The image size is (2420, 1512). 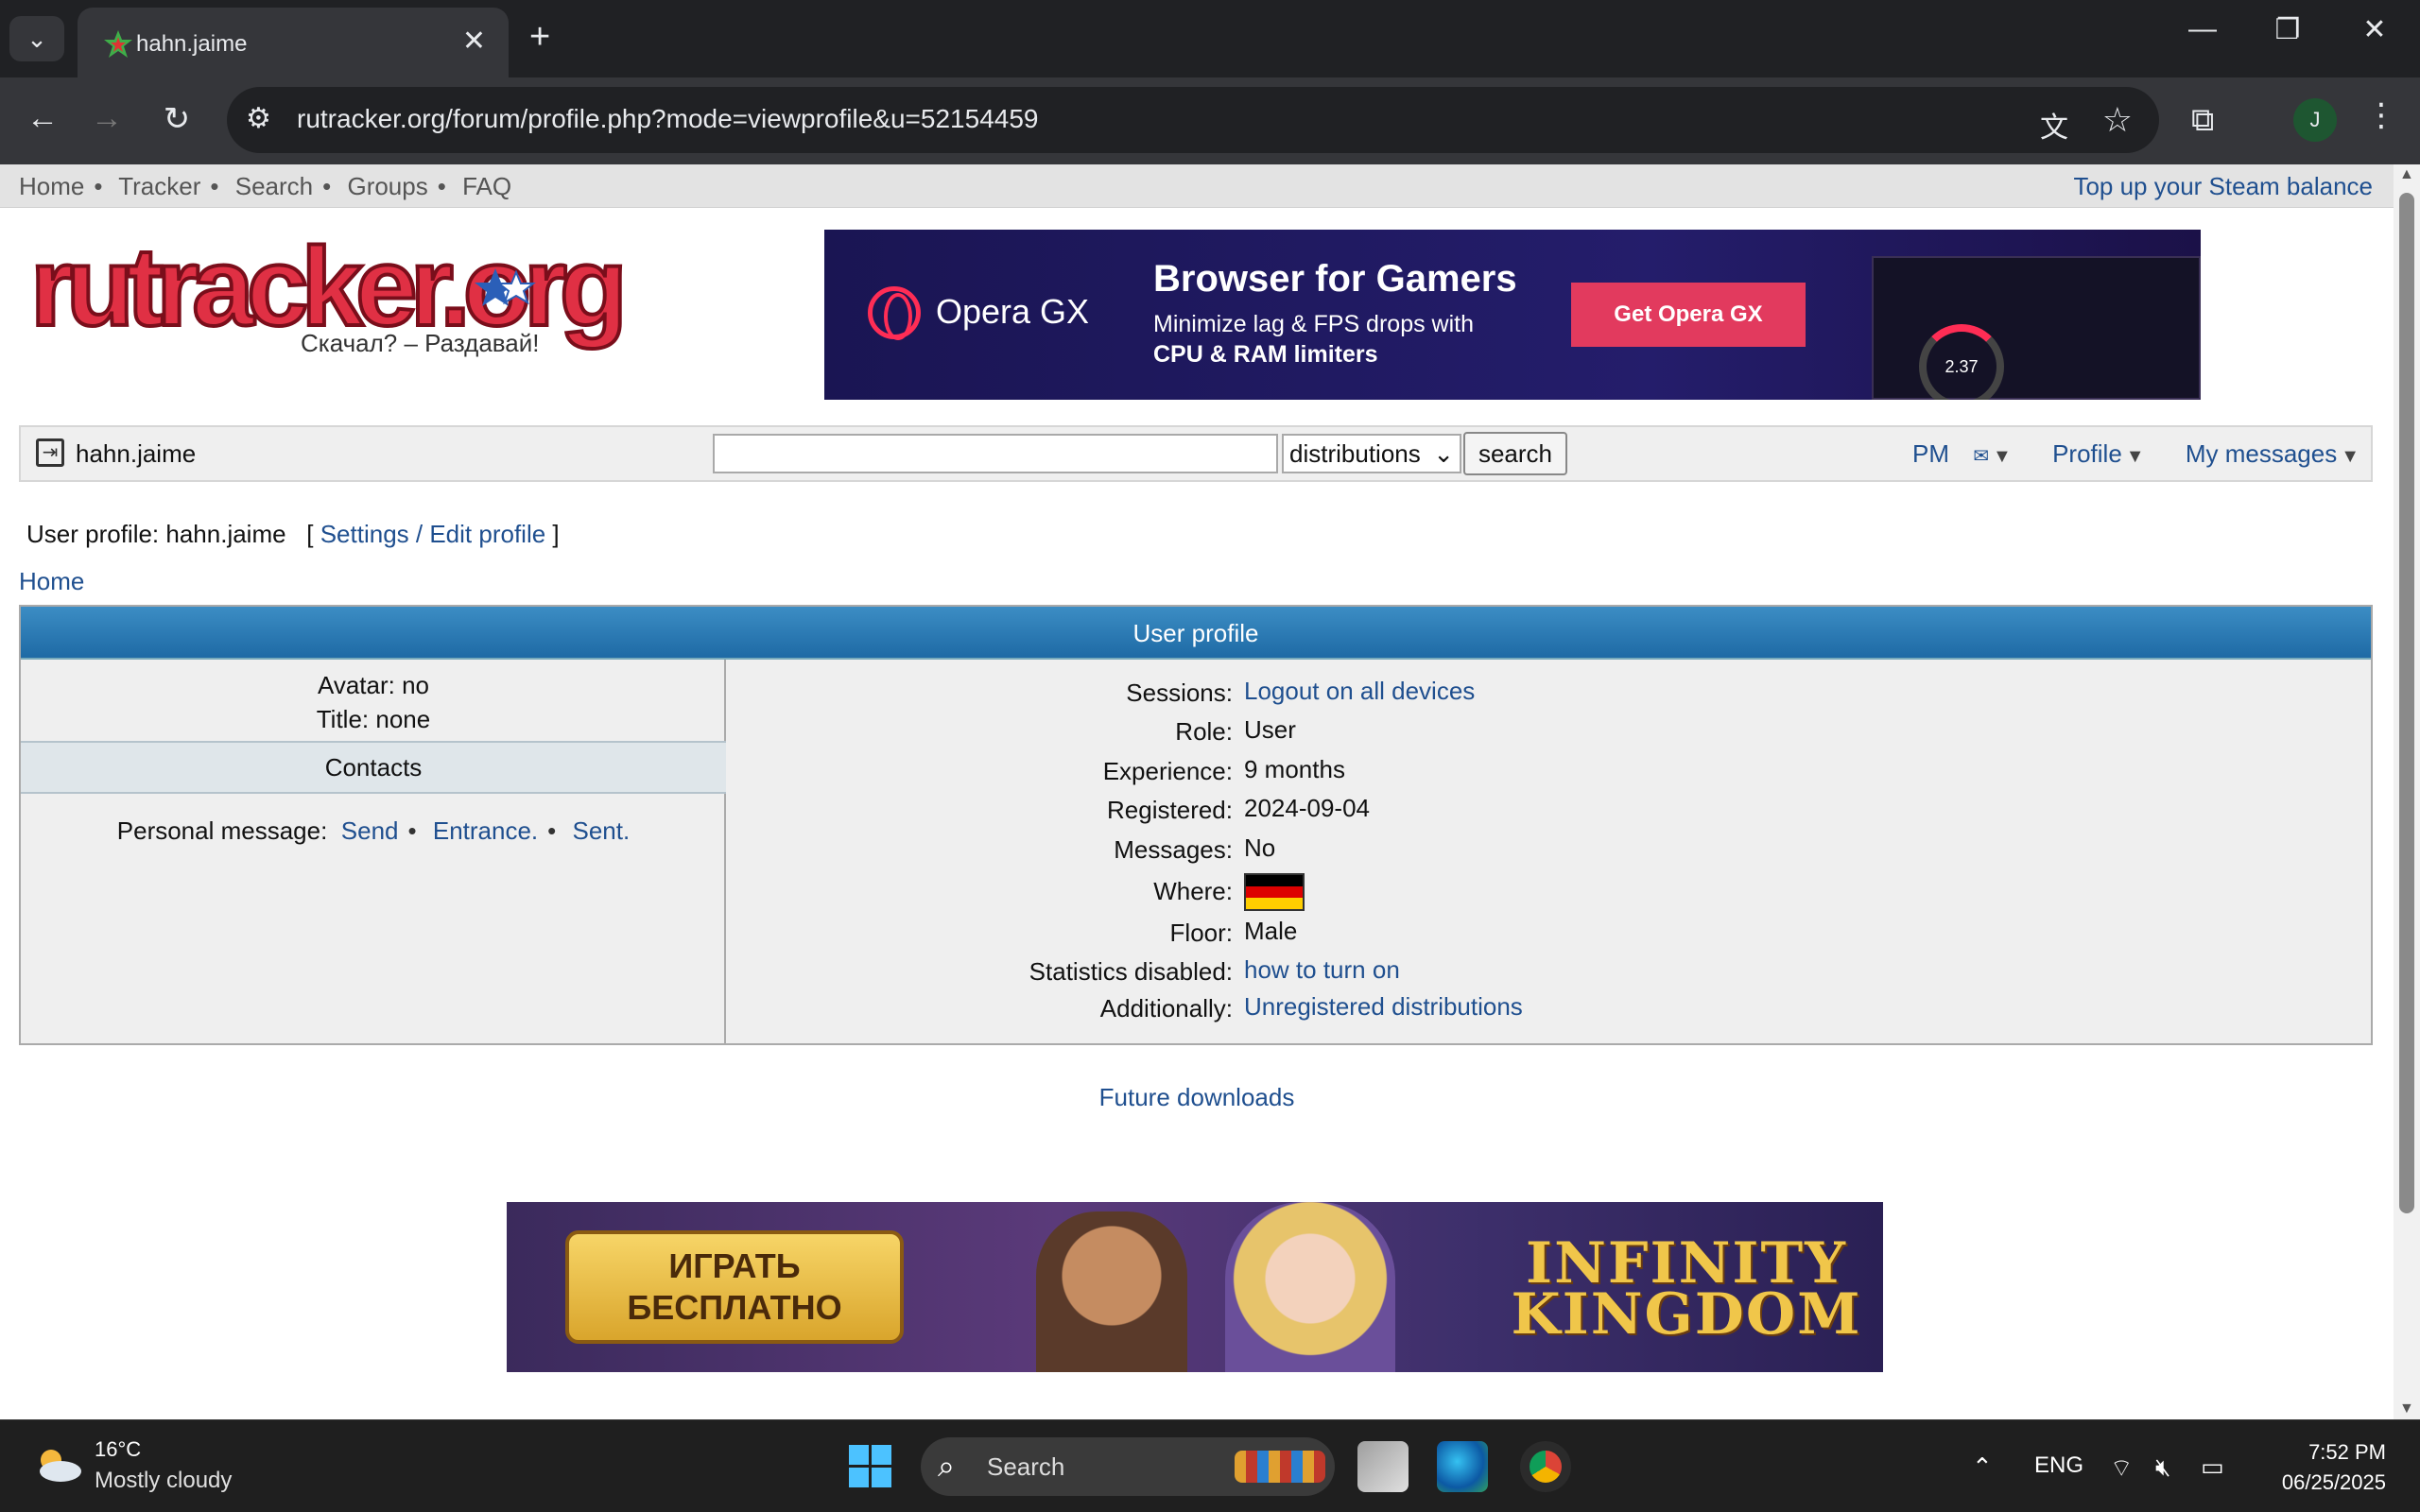 What do you see at coordinates (1235, 730) in the screenshot?
I see `row-role: Role: User` at bounding box center [1235, 730].